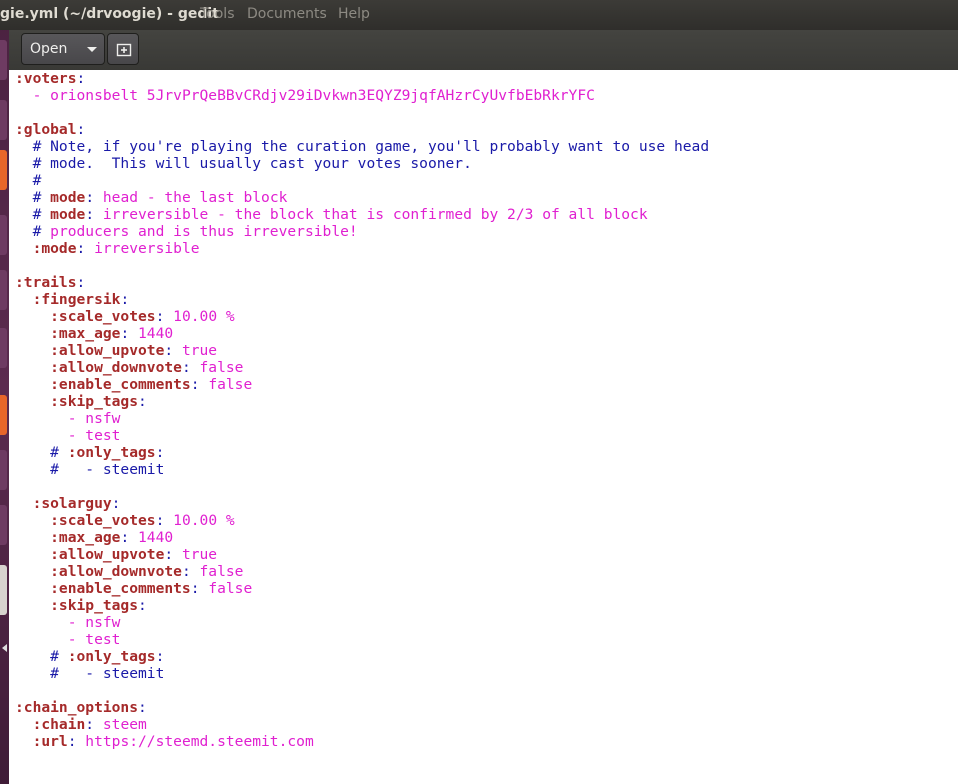 The height and width of the screenshot is (784, 958). What do you see at coordinates (204, 316) in the screenshot?
I see `code-token: 10.00 %` at bounding box center [204, 316].